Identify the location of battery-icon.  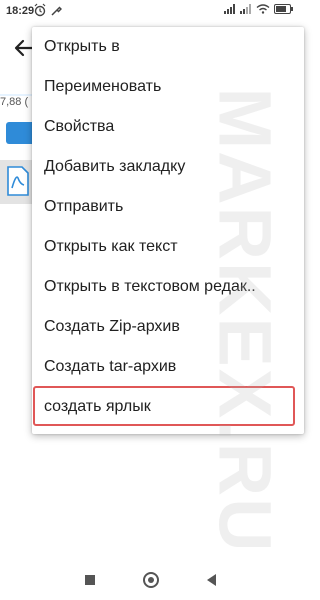
(283, 9).